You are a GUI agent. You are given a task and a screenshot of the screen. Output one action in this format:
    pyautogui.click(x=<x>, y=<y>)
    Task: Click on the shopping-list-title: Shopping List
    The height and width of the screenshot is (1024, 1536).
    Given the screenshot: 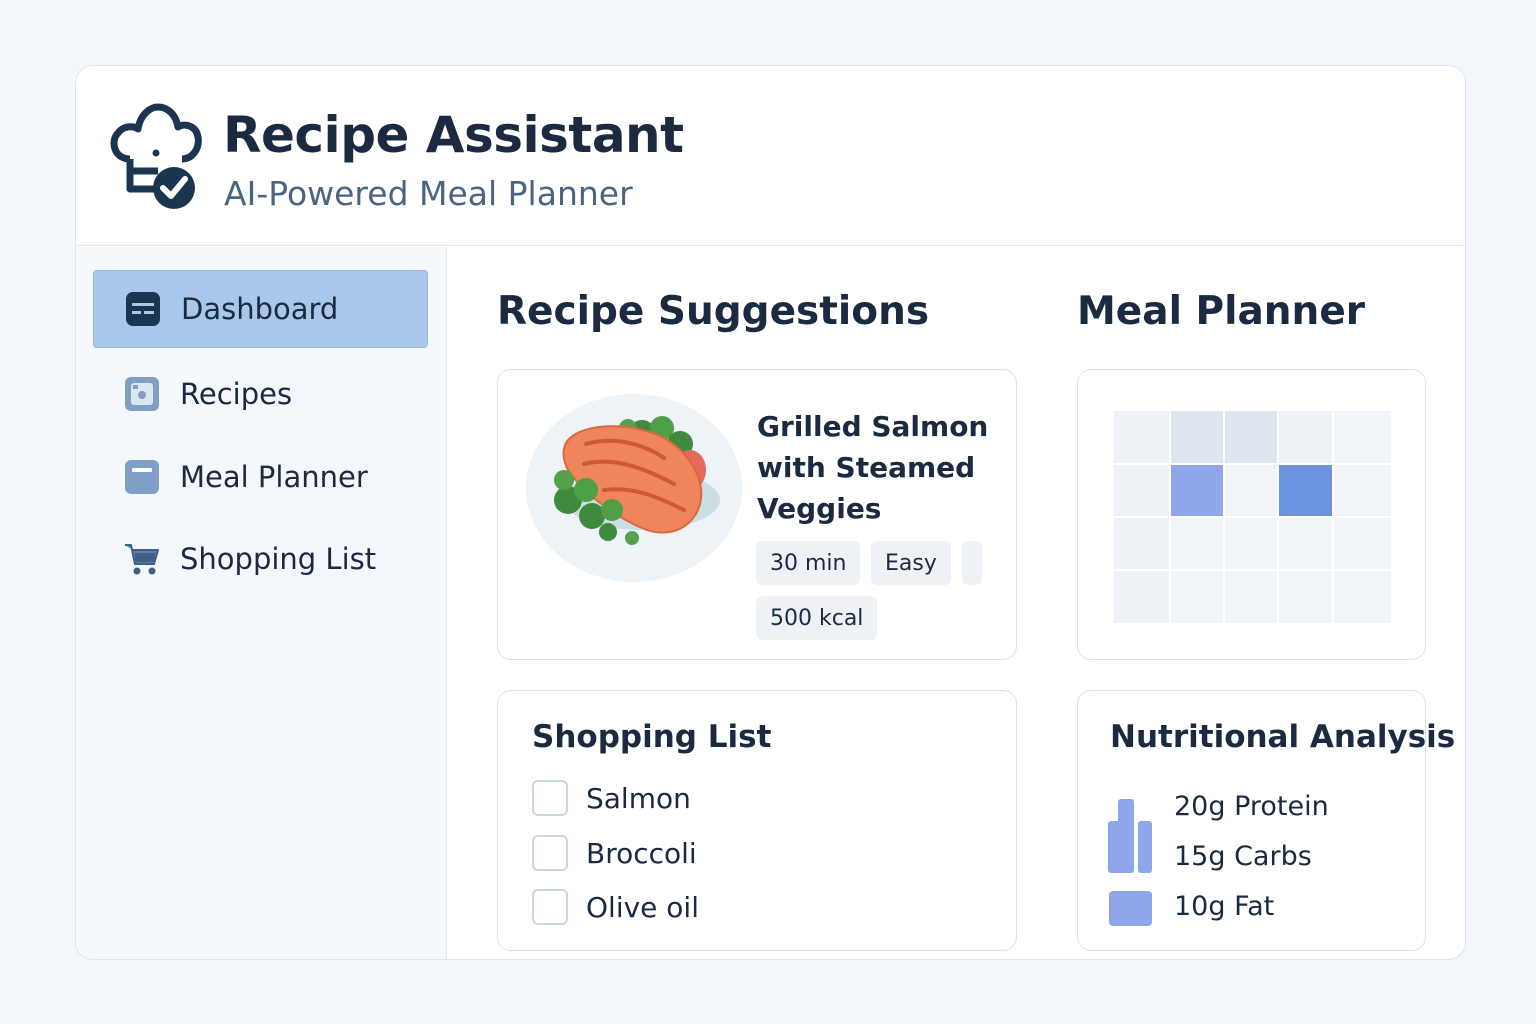 What is the action you would take?
    pyautogui.click(x=652, y=737)
    